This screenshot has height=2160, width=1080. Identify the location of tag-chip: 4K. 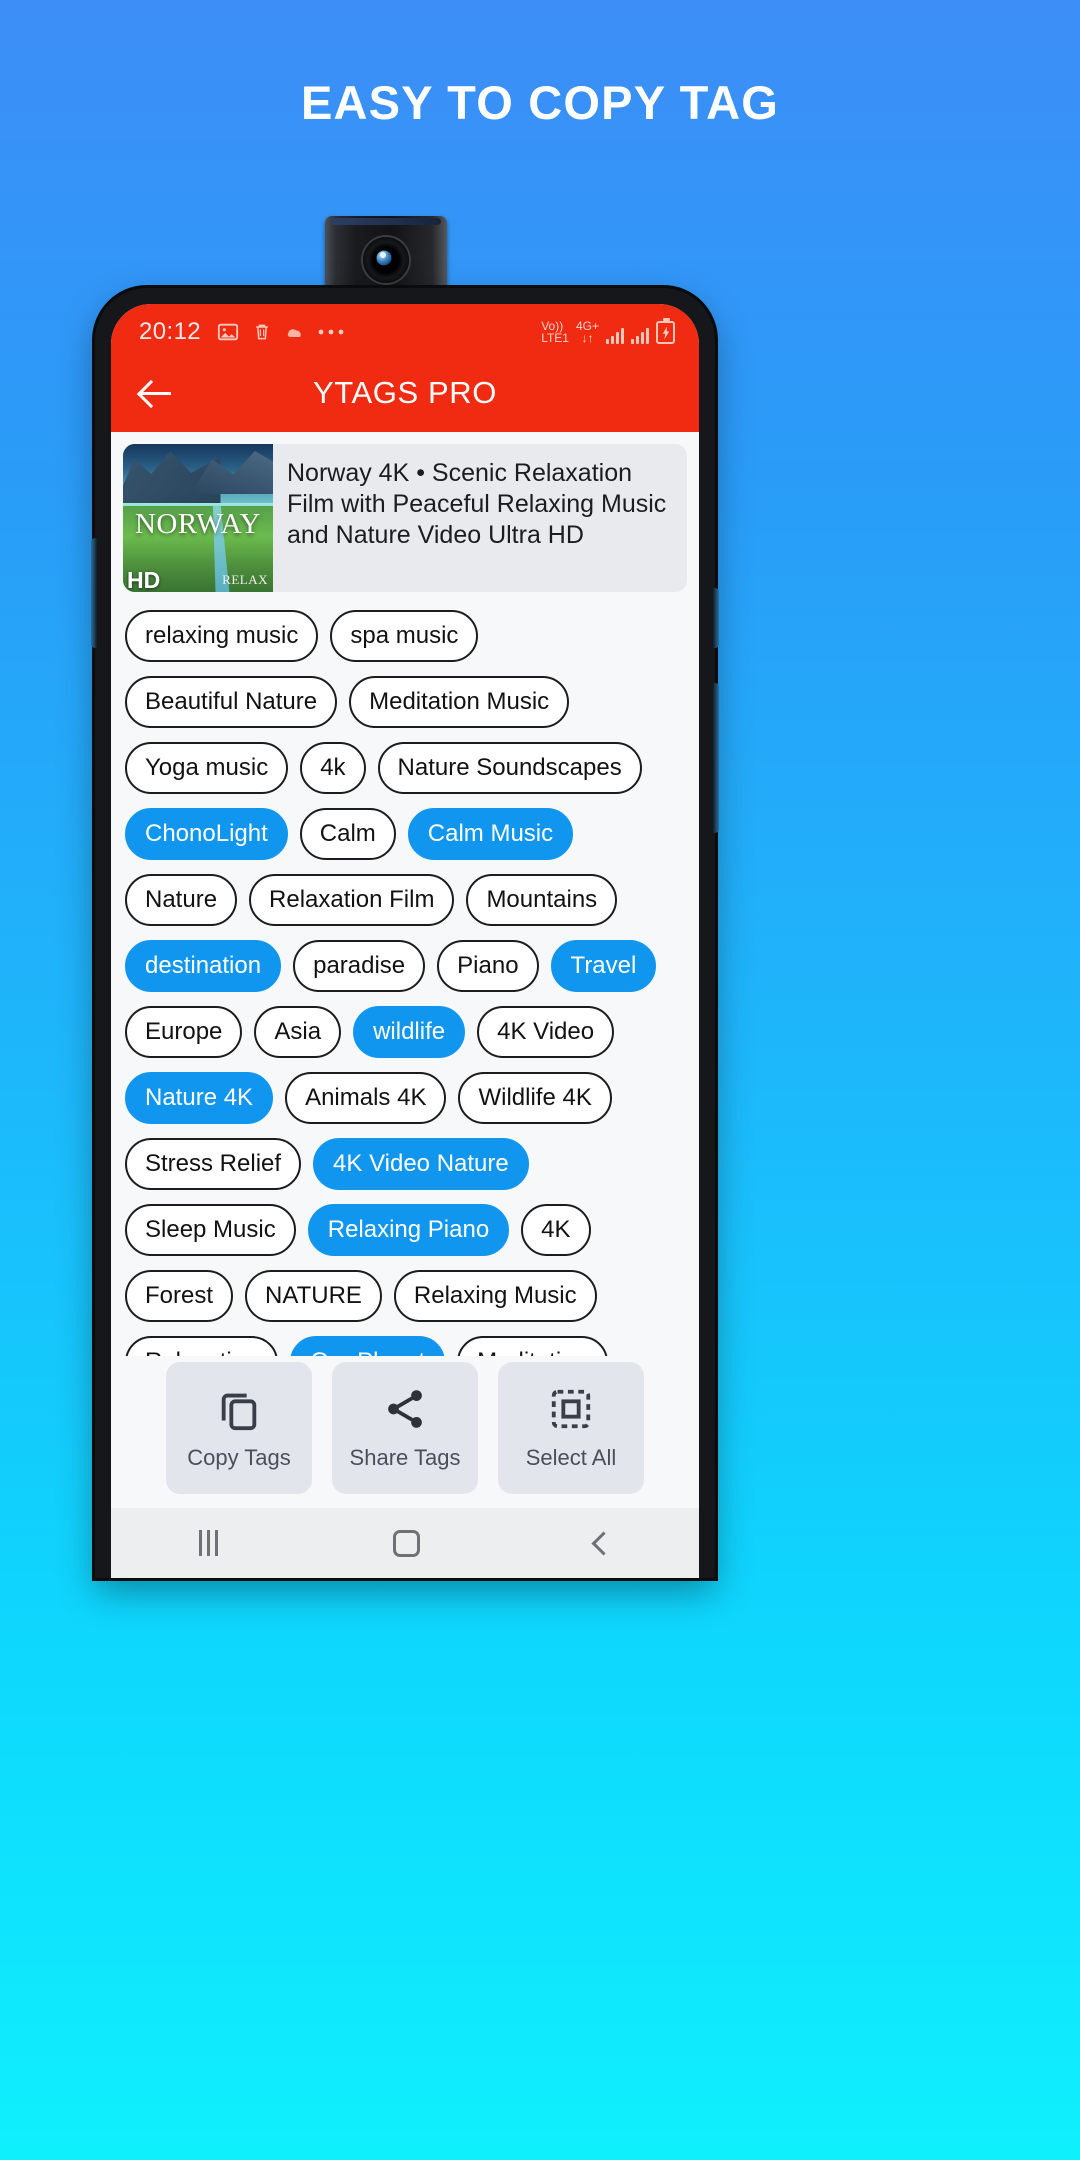
(556, 1230).